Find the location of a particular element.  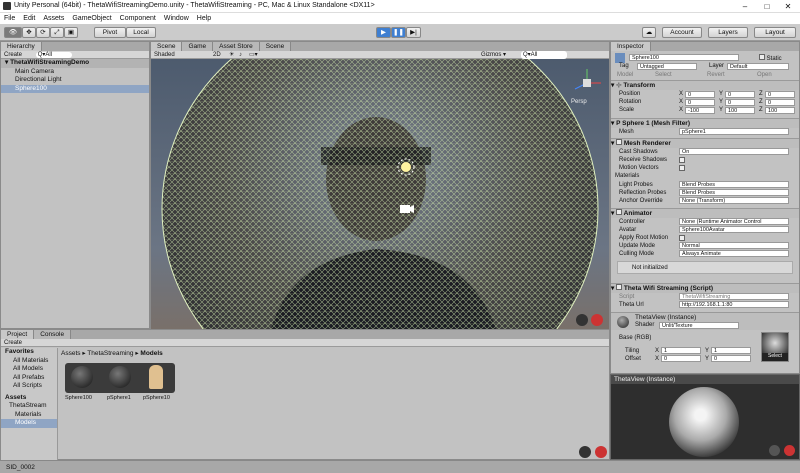

script-enable-checkbox is located at coordinates (619, 287).